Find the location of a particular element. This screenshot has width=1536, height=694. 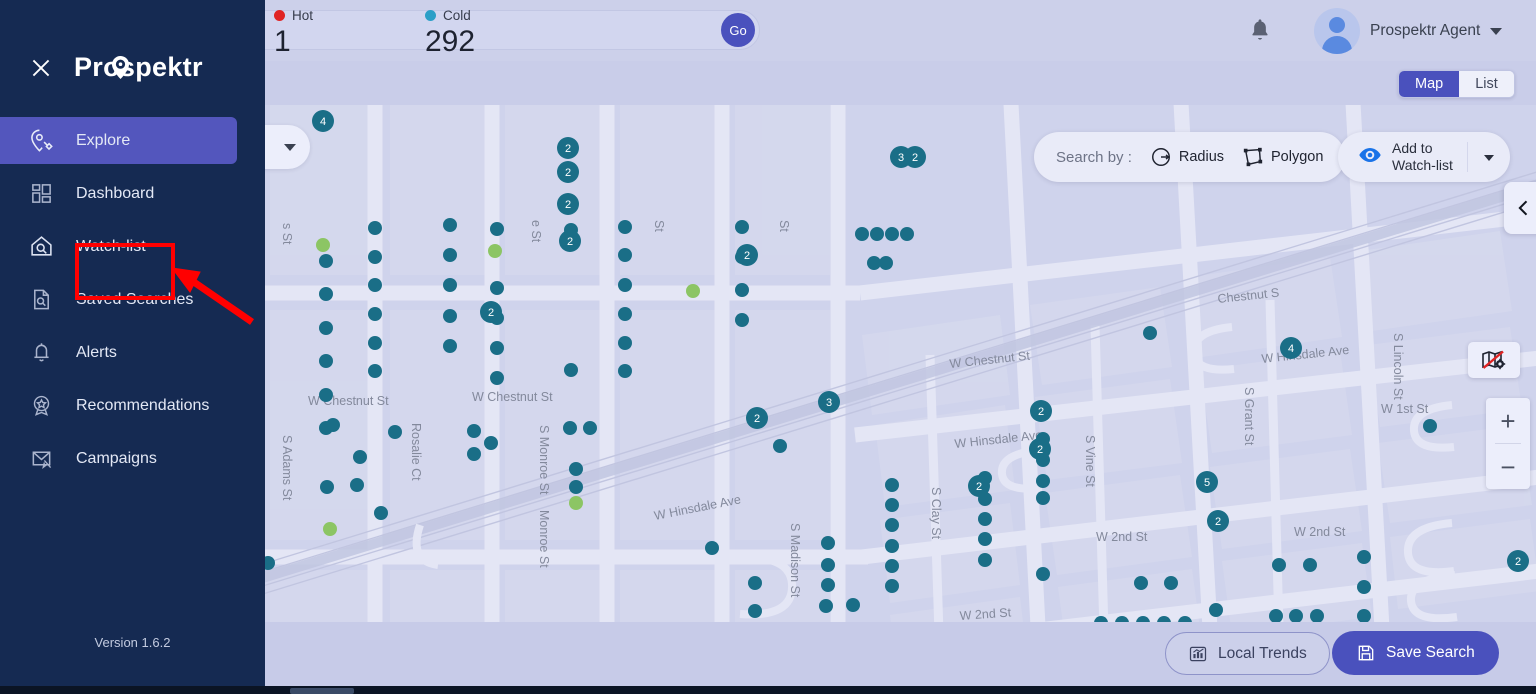

window-bottom-strip is located at coordinates (768, 690).